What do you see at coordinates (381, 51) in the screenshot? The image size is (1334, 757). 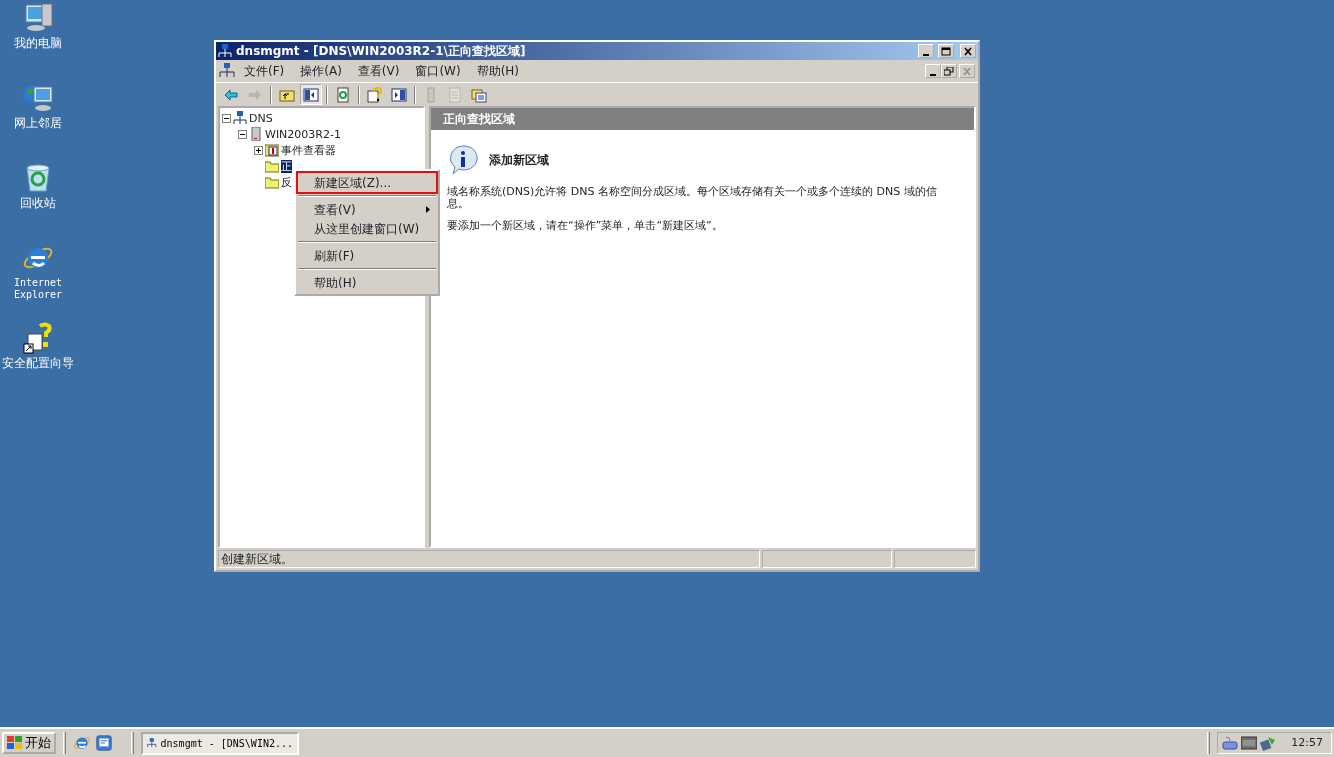 I see `window-title: dnsmgmt - [DNS\WIN2003R2-1\正向查找区域]` at bounding box center [381, 51].